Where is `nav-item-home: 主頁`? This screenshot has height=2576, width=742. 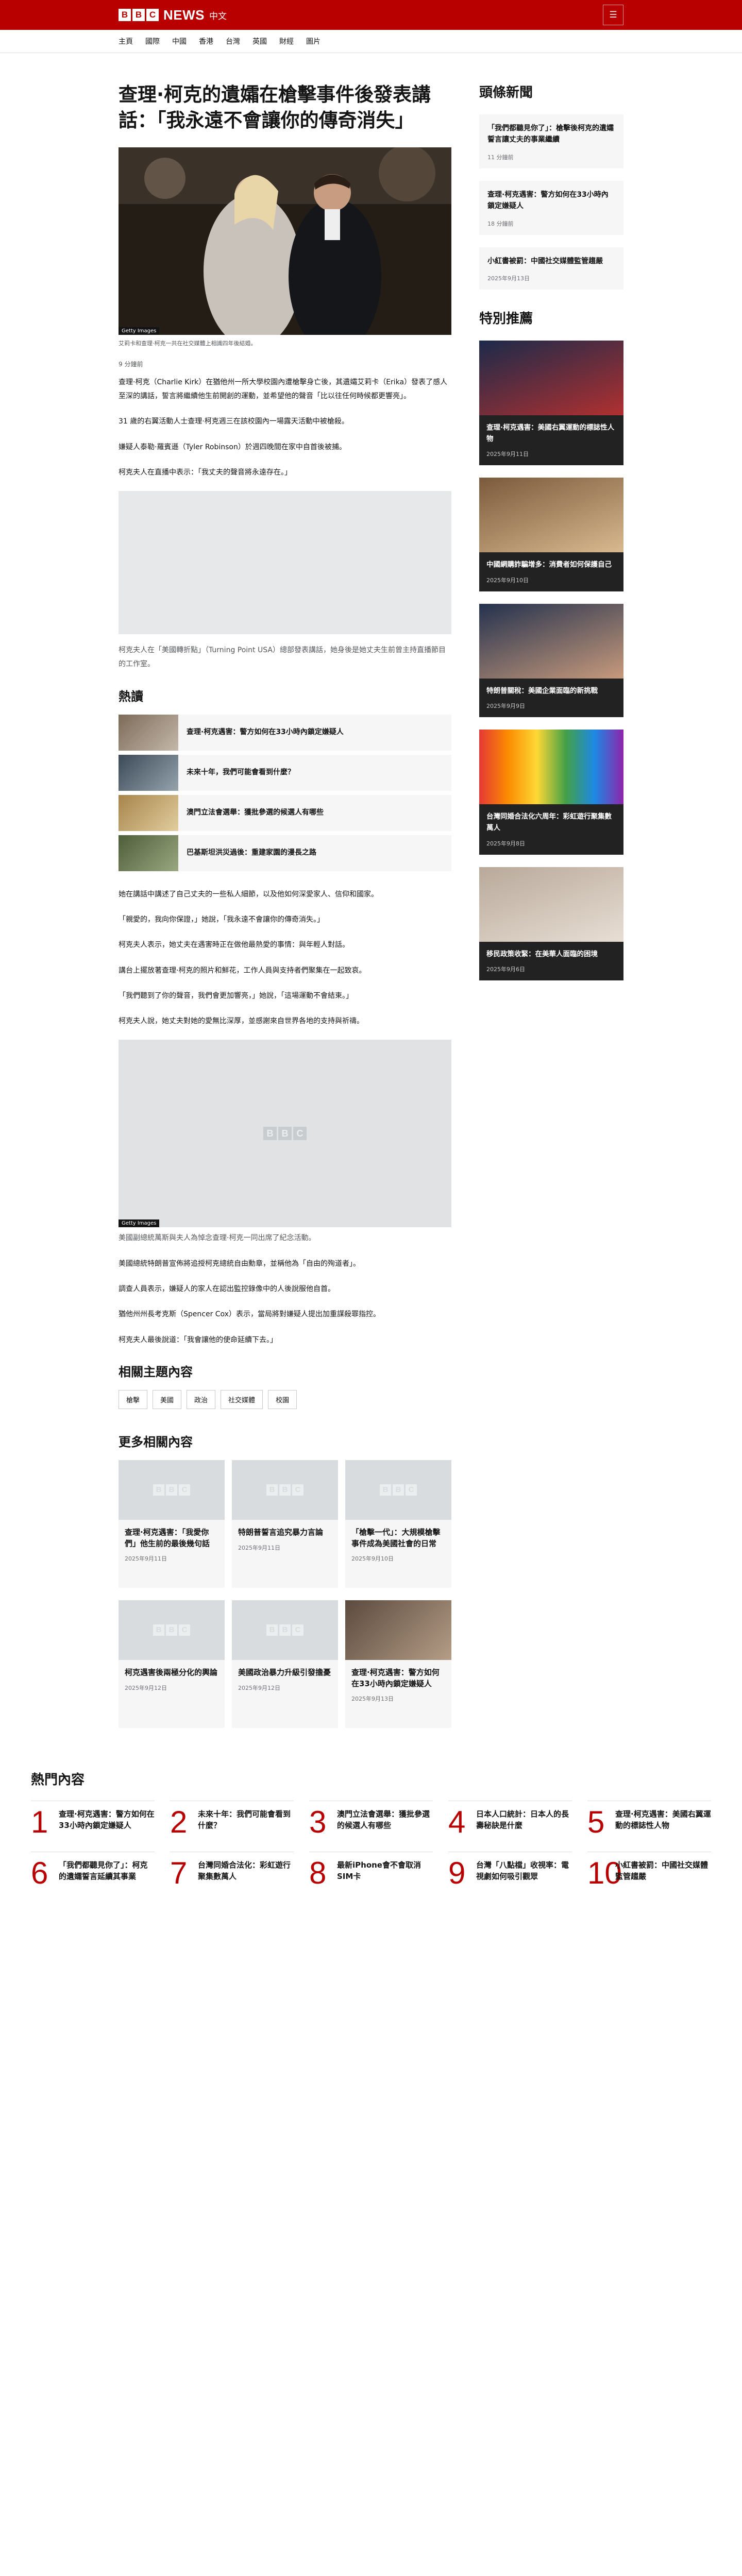
nav-item-home: 主頁 is located at coordinates (126, 41).